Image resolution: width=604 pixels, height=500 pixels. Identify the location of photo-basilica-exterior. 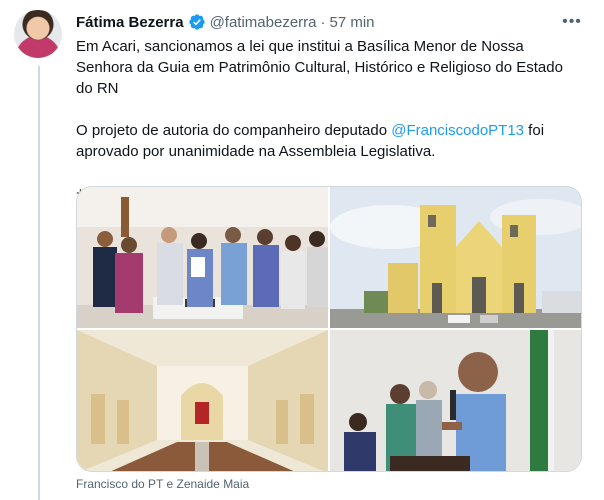
(455, 257).